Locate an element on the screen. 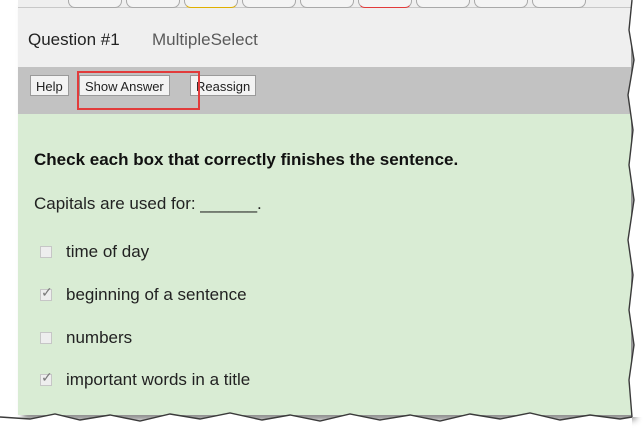 The height and width of the screenshot is (429, 643). answer-option: ✓ beginning of a sentence is located at coordinates (143, 295).